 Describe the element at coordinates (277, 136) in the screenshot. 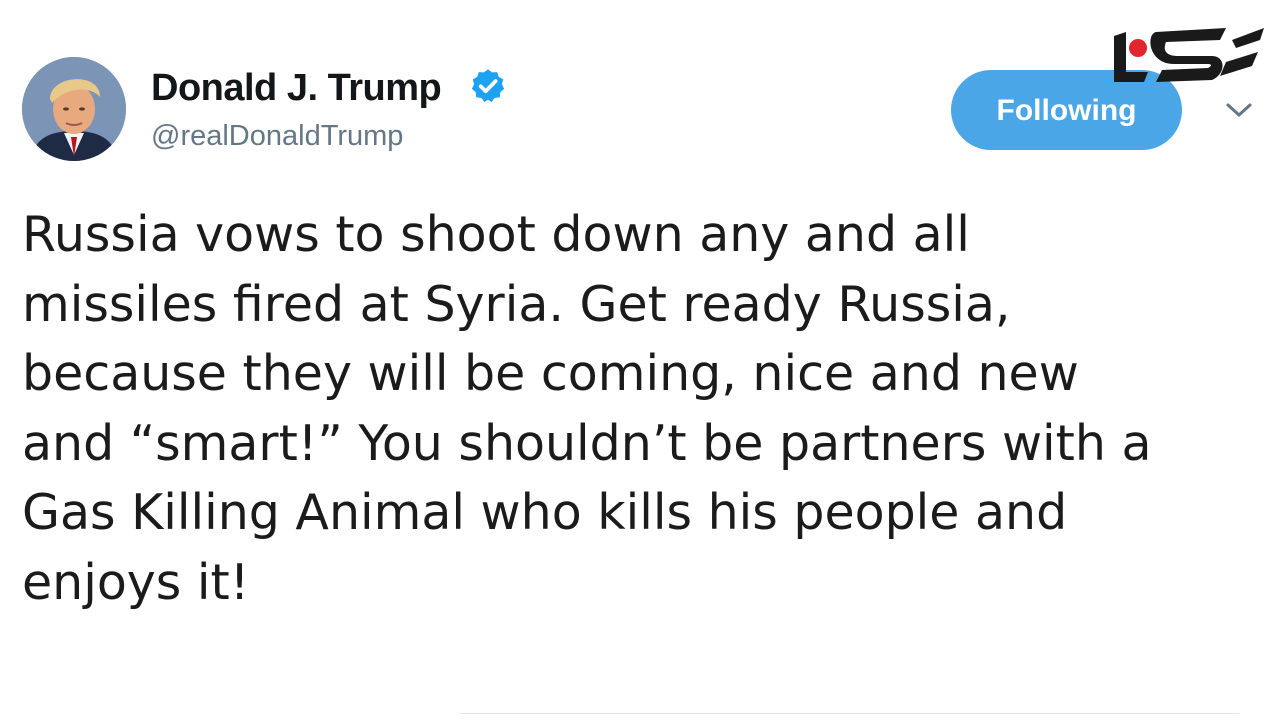

I see `user-handle: @realDonaldTrump` at that location.